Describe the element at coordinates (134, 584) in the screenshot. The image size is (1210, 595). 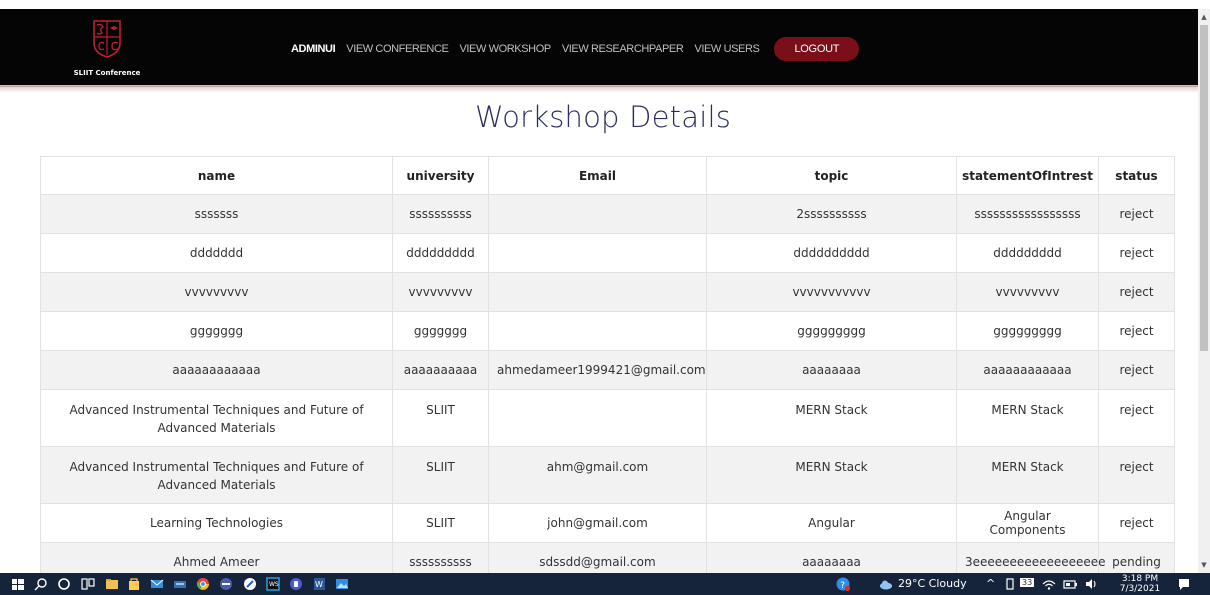
I see `store-icon` at that location.